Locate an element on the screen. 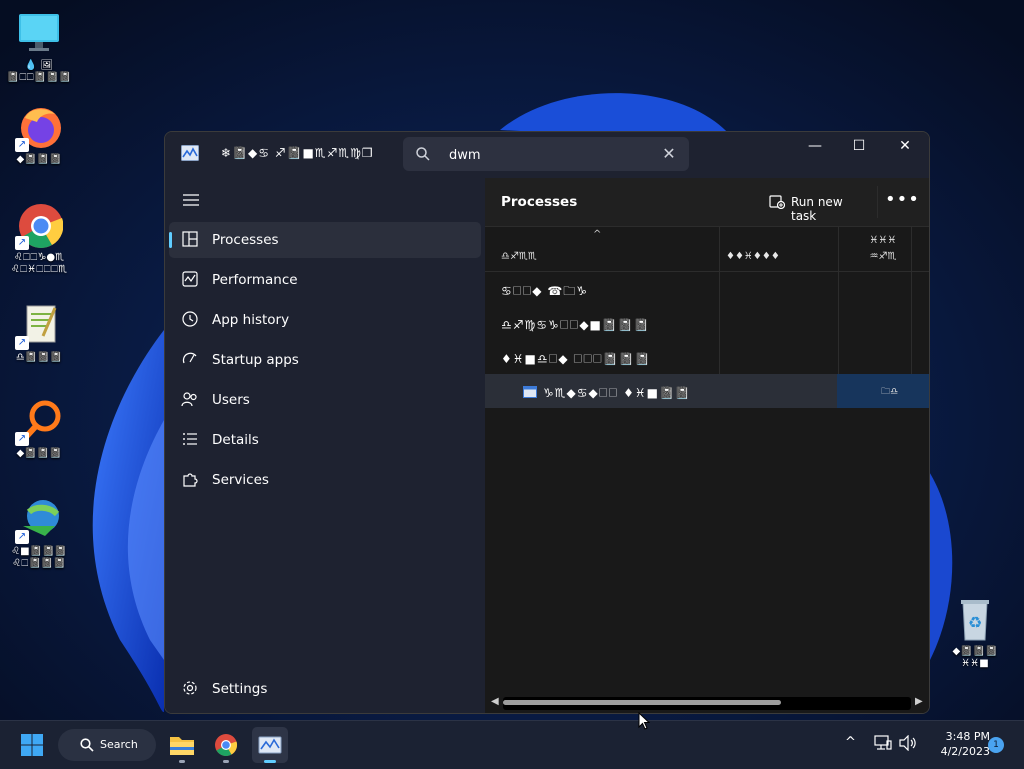 This screenshot has width=1024, height=769. globe-download-icon: ↗ is located at coordinates (39, 520).